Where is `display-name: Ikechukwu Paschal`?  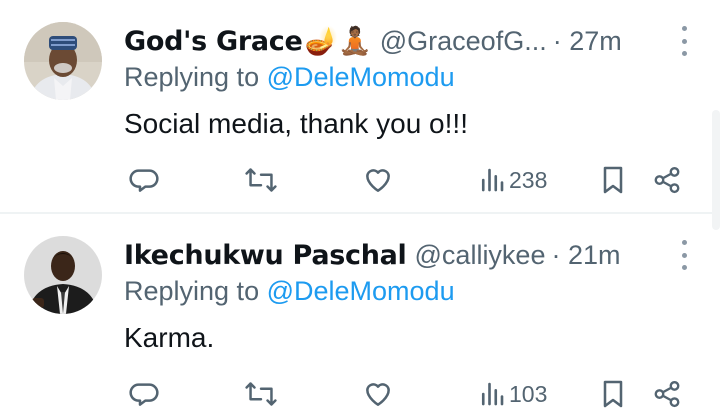 display-name: Ikechukwu Paschal is located at coordinates (265, 255).